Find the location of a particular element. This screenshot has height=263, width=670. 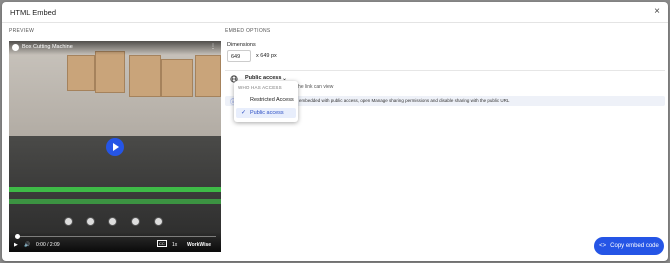

speed-button: 1x is located at coordinates (174, 245).